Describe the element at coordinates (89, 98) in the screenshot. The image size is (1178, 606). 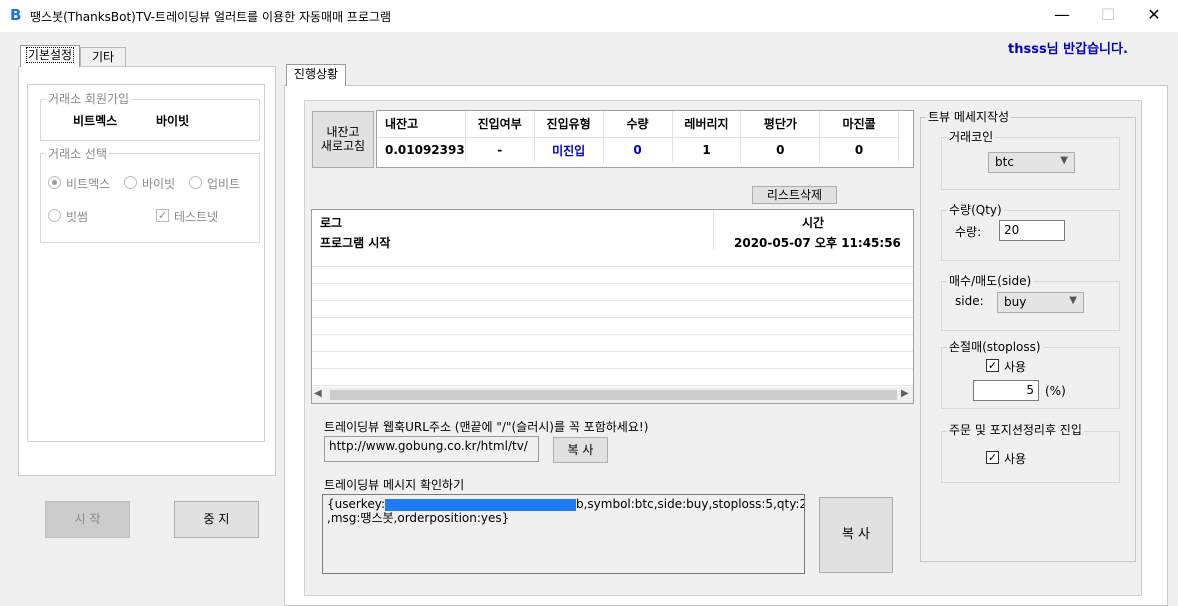
I see `exchange-signup-label: 거래소 회원가입` at that location.